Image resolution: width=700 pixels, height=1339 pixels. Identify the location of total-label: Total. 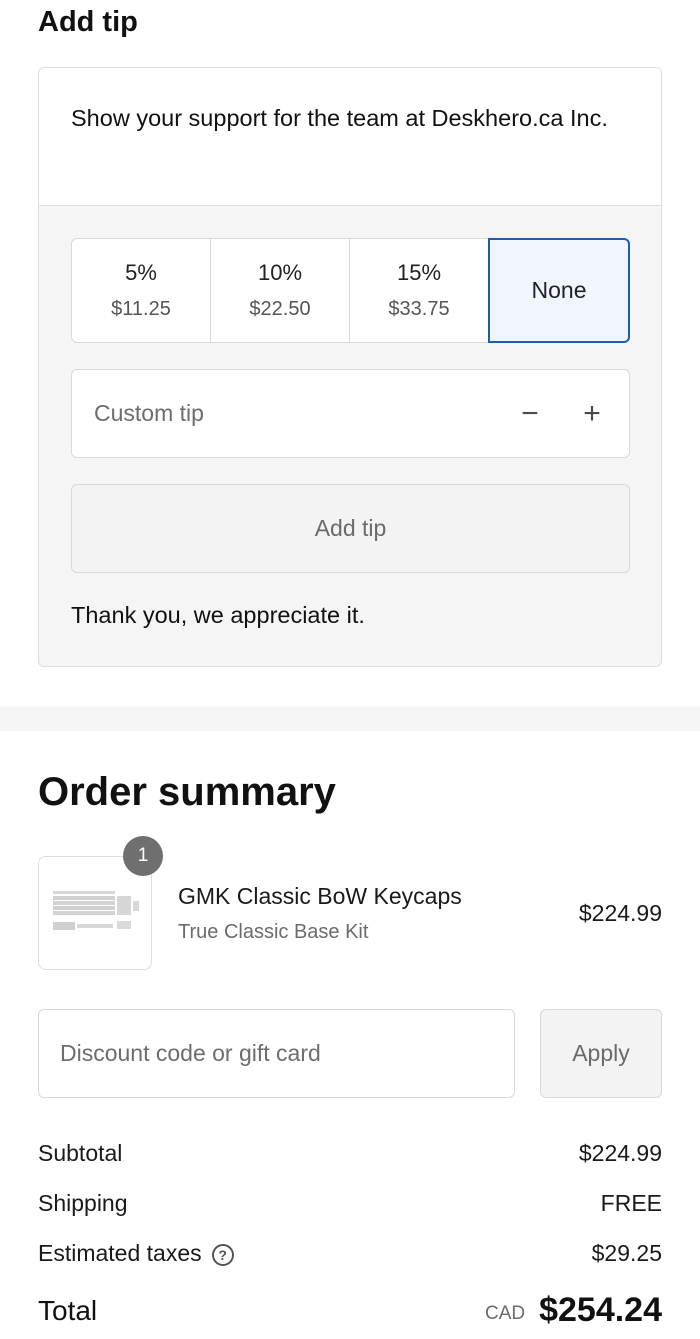
(68, 1310).